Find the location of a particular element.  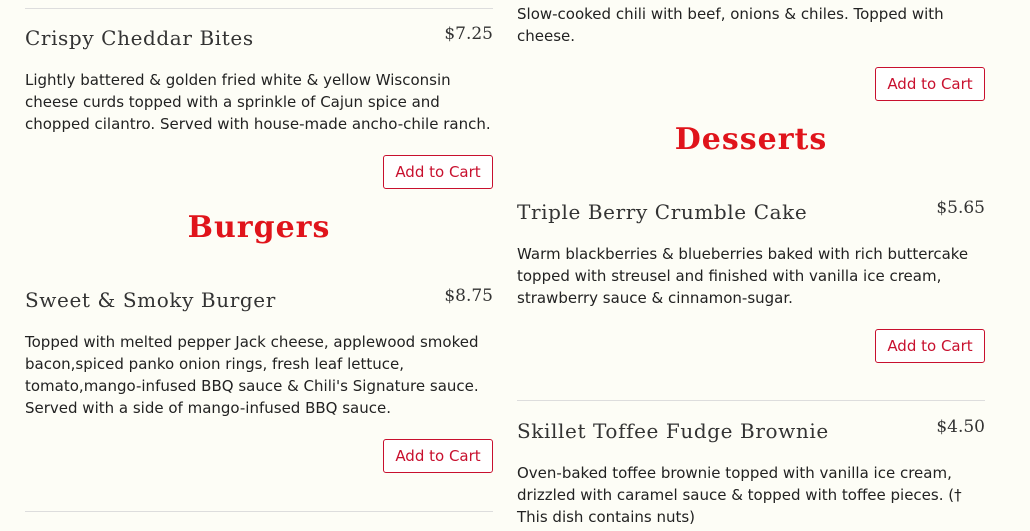

item-header: Skillet Toffee Fudge Brownie $4.50 is located at coordinates (751, 433).